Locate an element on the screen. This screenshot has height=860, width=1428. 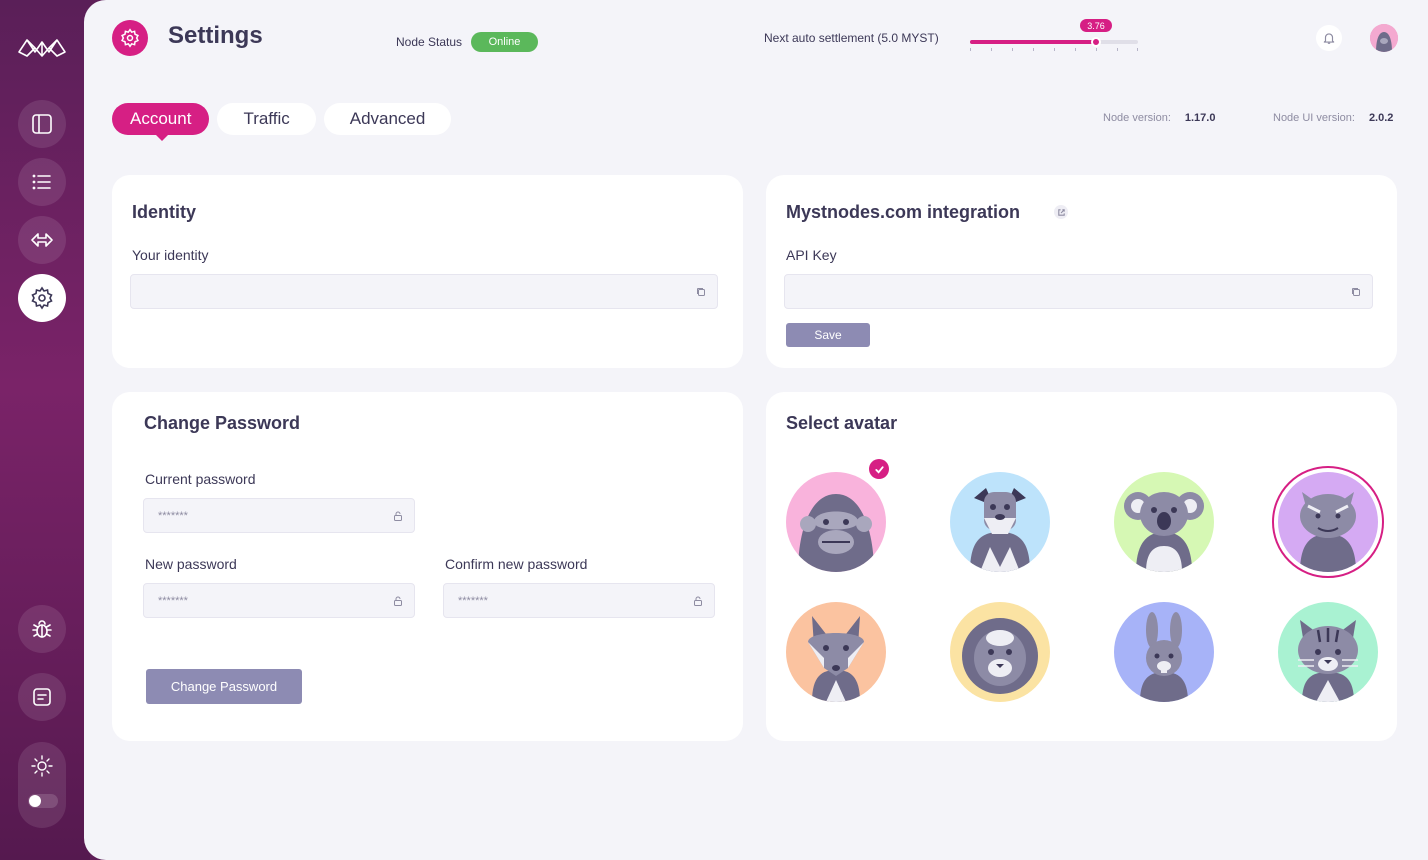
confirm-password-input: ******* is located at coordinates (579, 600).